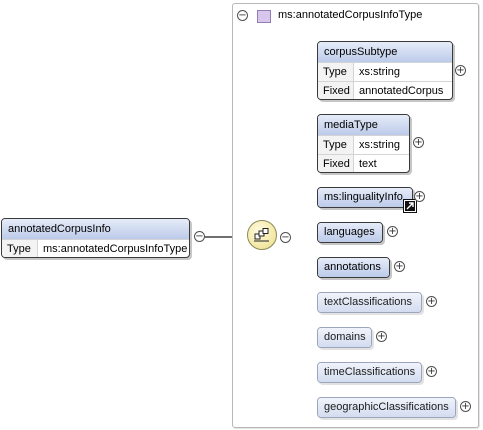 The width and height of the screenshot is (483, 430). I want to click on element-languages: languages, so click(350, 232).